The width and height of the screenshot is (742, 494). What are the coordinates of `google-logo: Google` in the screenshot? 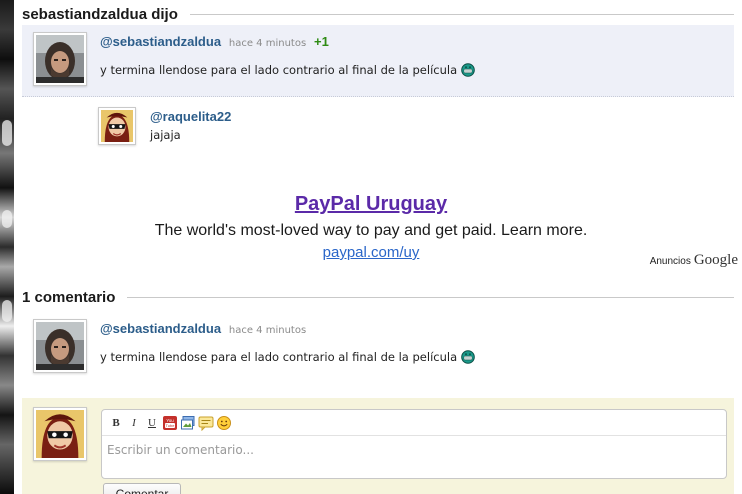 It's located at (715, 260).